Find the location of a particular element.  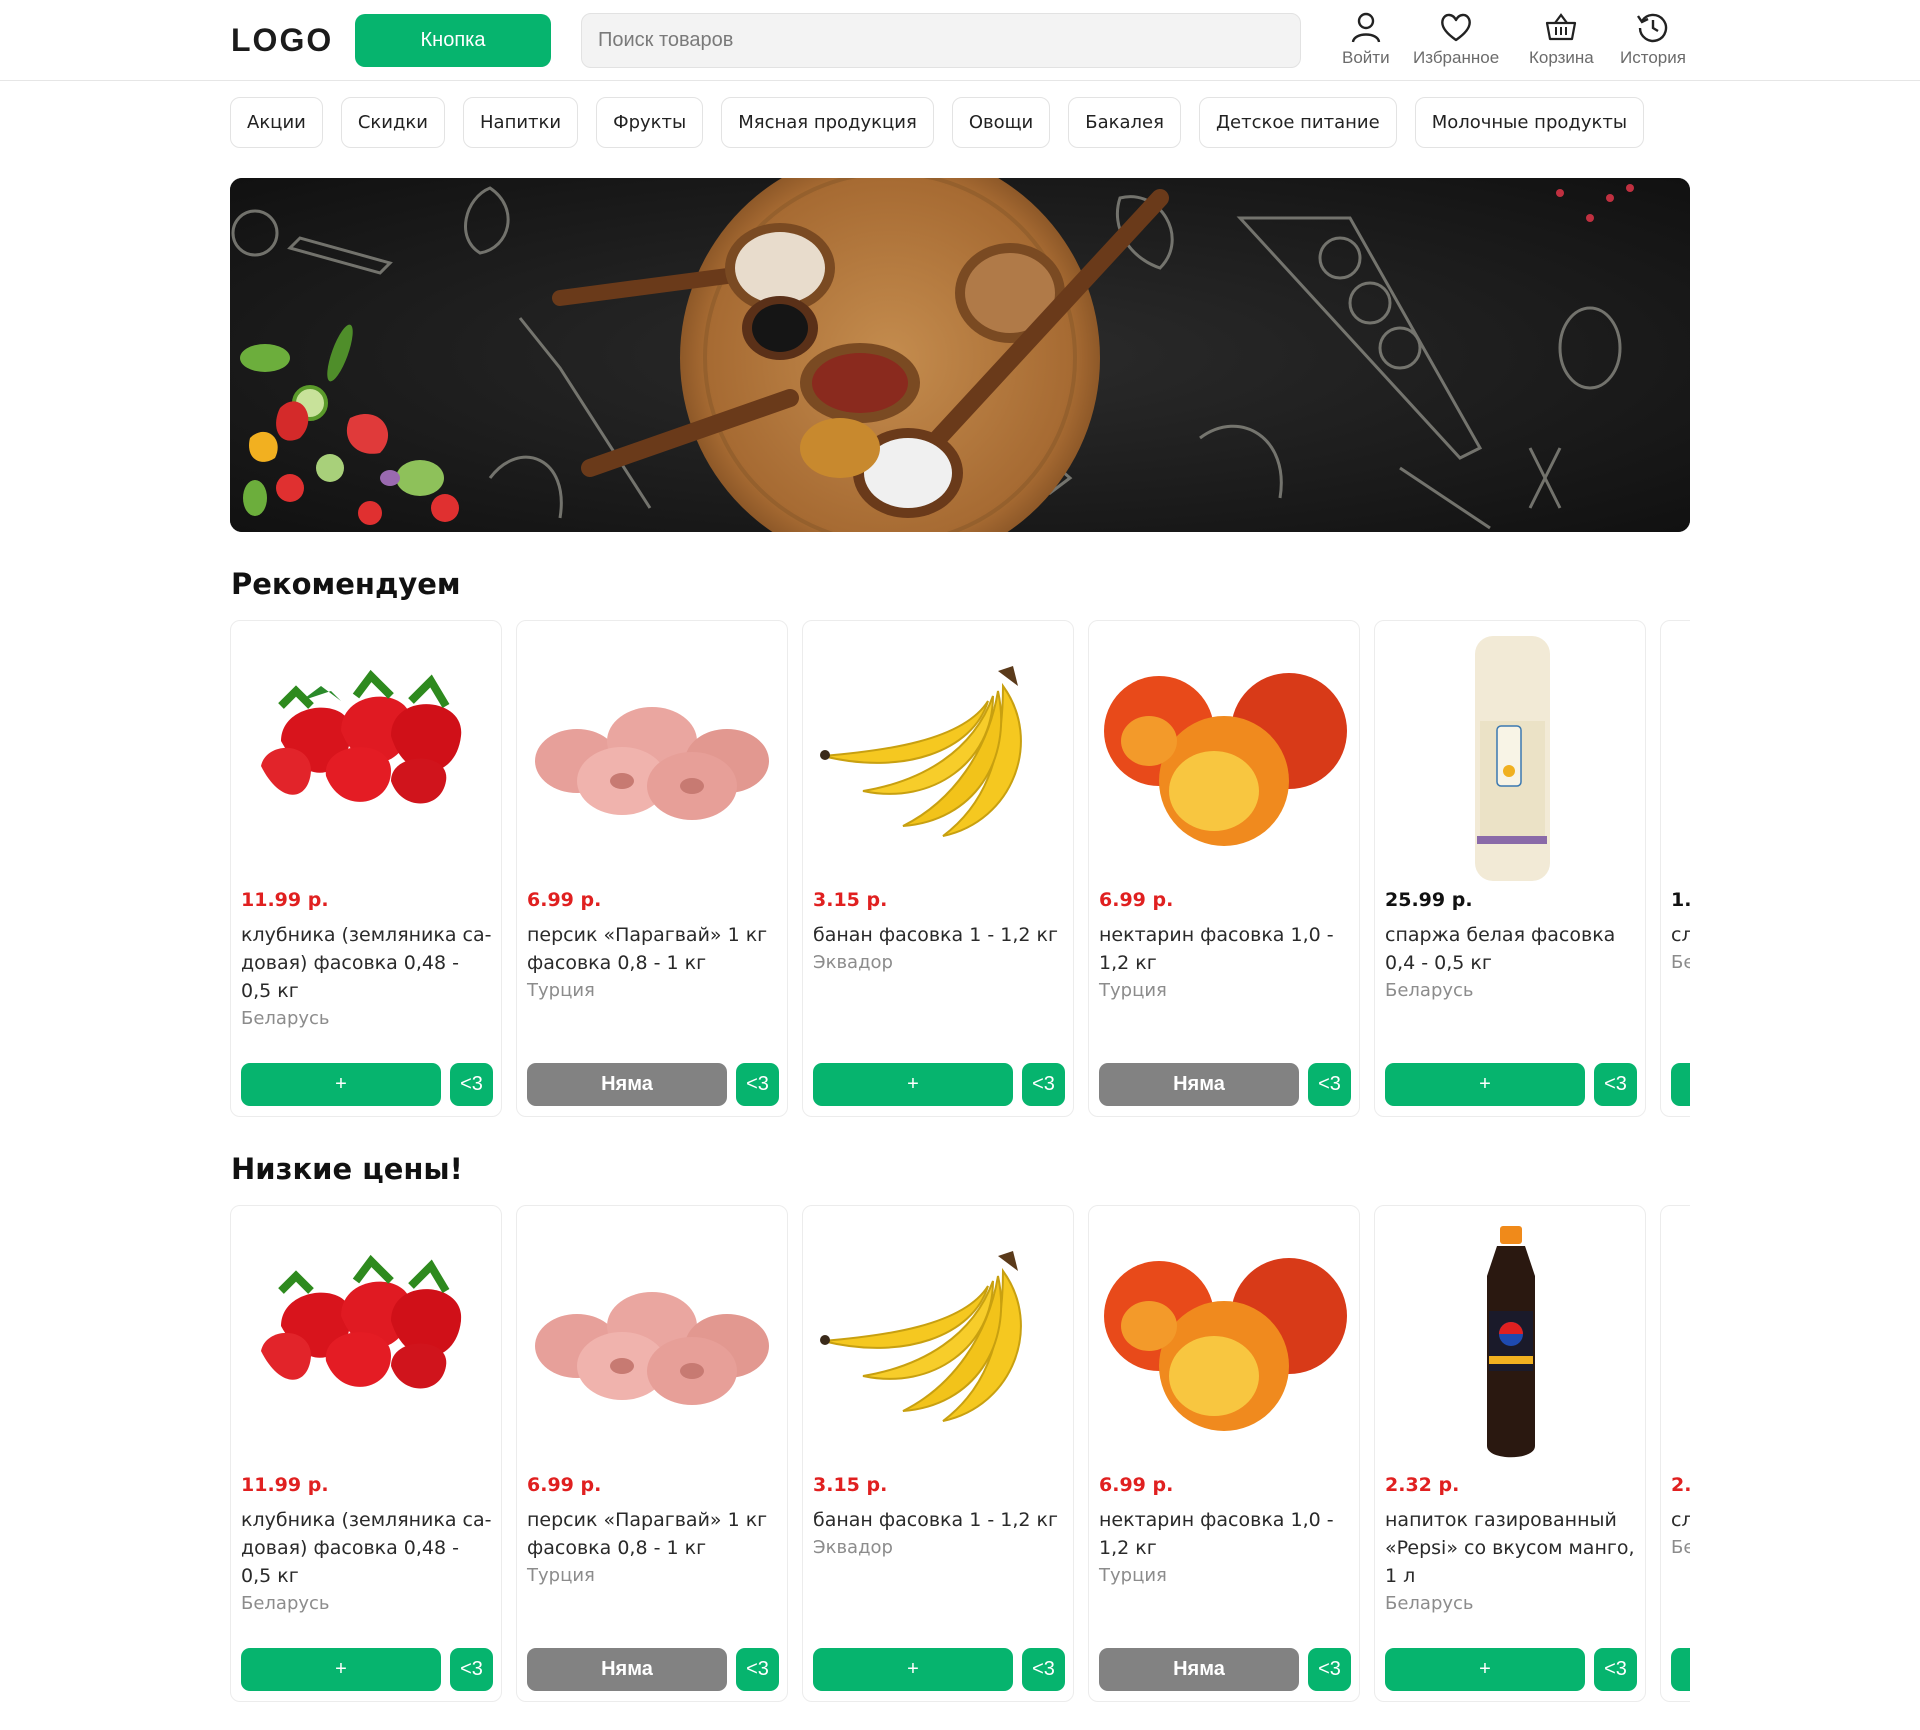

category-chip: Мясная продукция is located at coordinates (827, 122).